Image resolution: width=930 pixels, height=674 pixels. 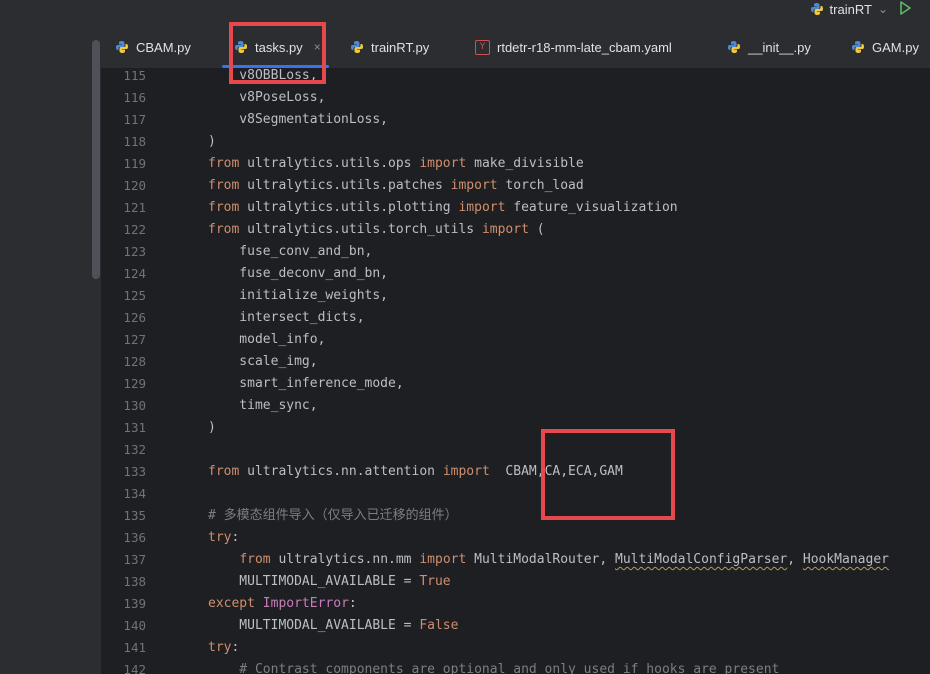 What do you see at coordinates (134, 339) in the screenshot?
I see `line-number: 127` at bounding box center [134, 339].